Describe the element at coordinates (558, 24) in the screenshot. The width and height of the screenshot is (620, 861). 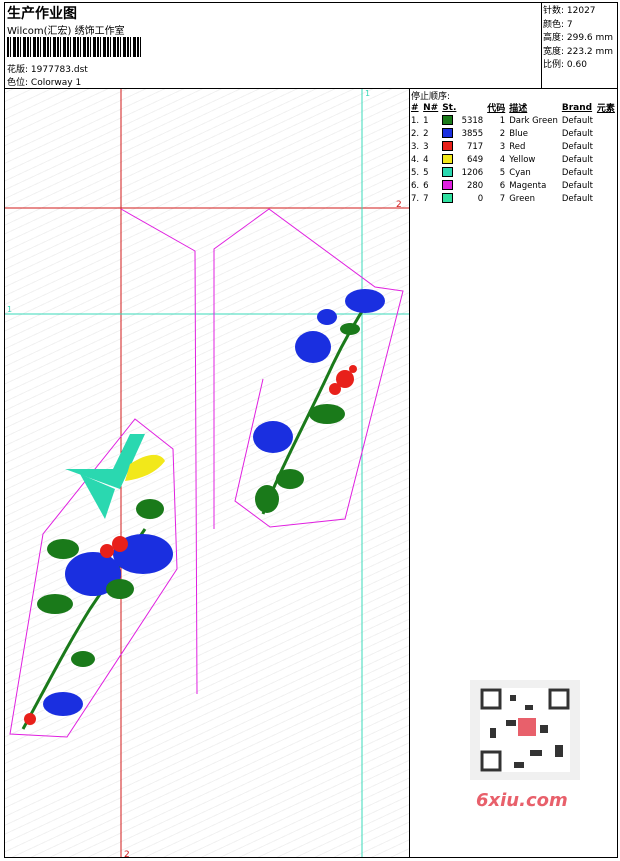
I see `stat-colors: 颜色: 7` at that location.